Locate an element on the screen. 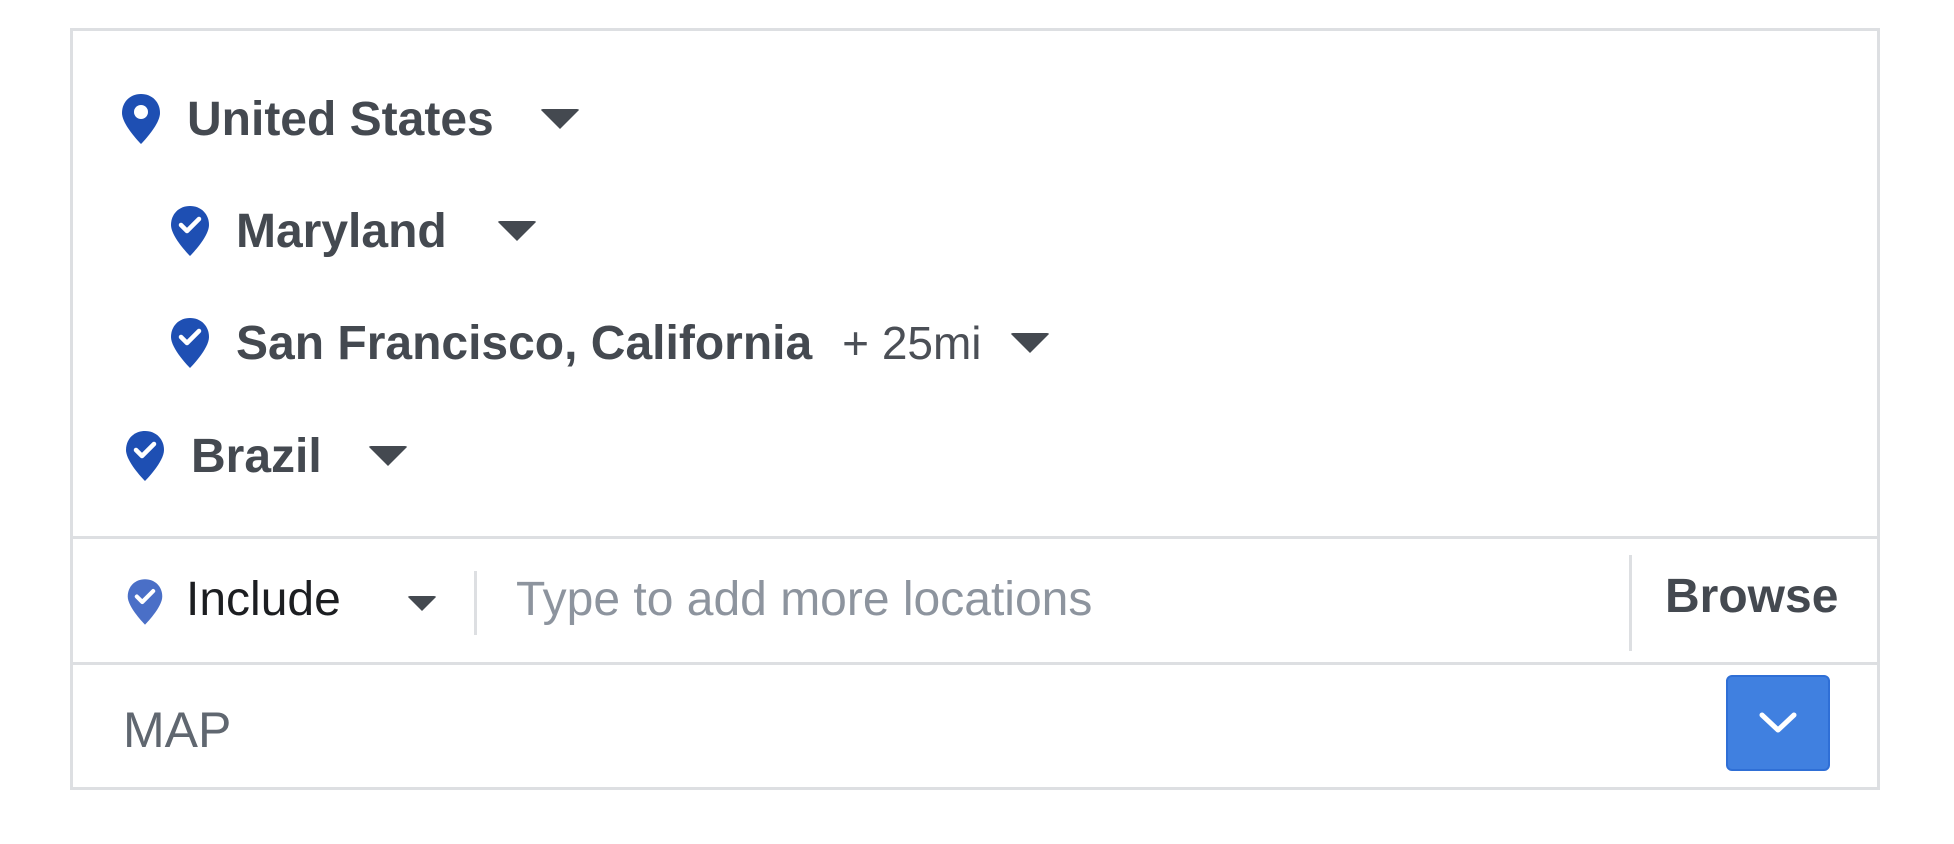 This screenshot has width=1954, height=844. location-name: United States is located at coordinates (340, 119).